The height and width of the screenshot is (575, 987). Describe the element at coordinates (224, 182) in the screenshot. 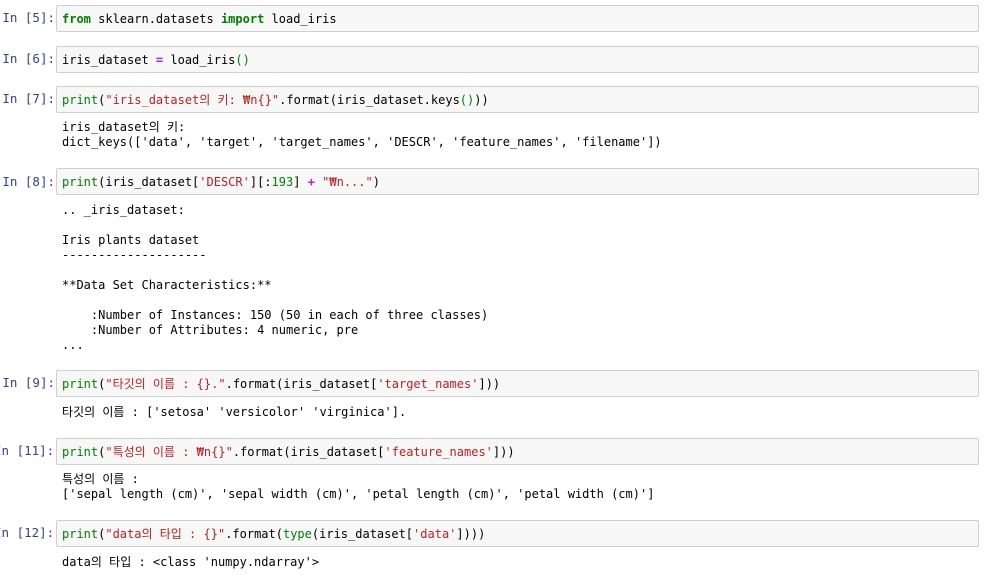

I see `code-token: 'DESCR'` at that location.